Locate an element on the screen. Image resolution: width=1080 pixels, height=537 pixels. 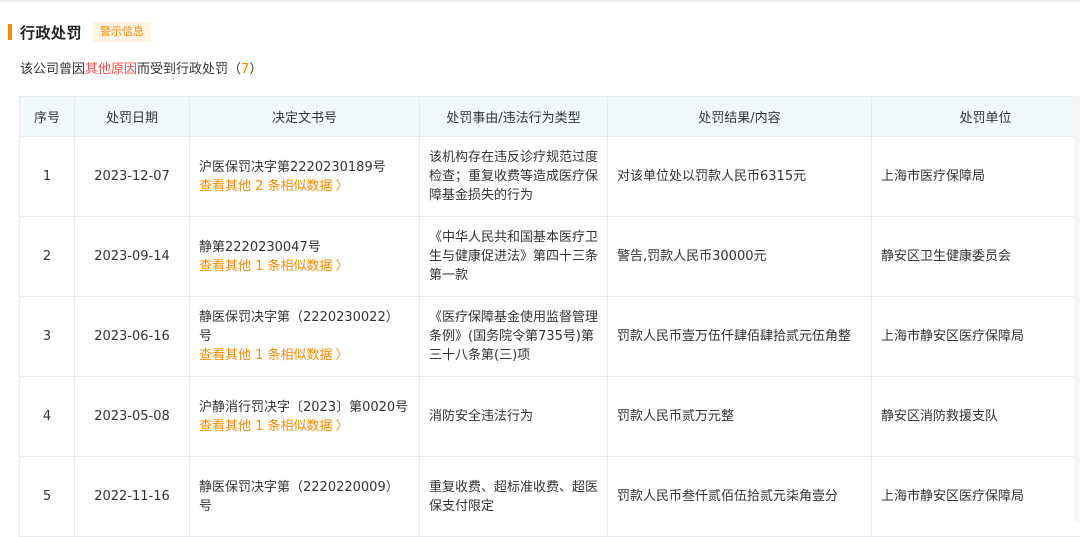
row-doc-cell: 沪静消行罚决字〔2023〕第0020号 查看其他 1 条相似数据〉 is located at coordinates (305, 417).